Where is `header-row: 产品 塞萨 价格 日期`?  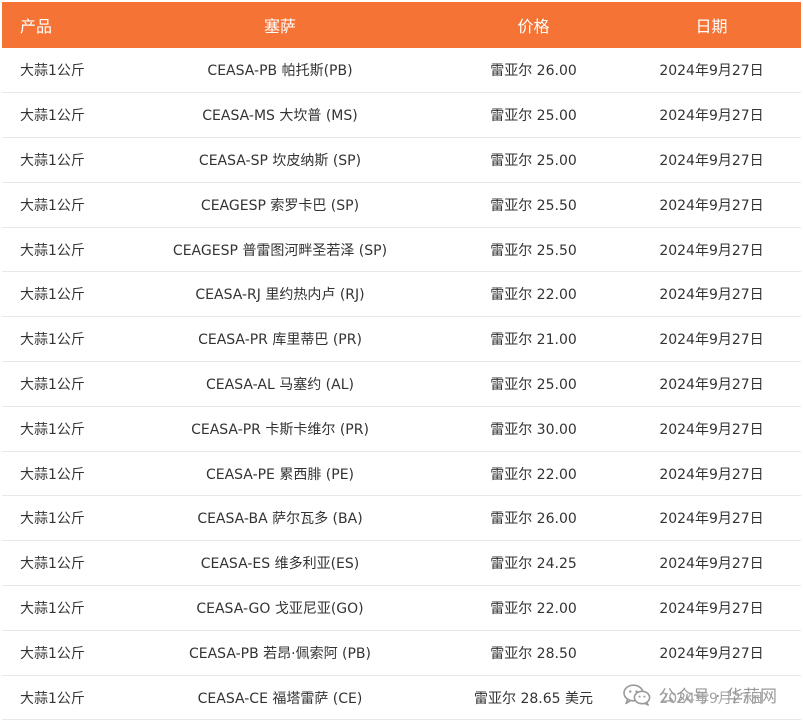
header-row: 产品 塞萨 价格 日期 is located at coordinates (401, 25).